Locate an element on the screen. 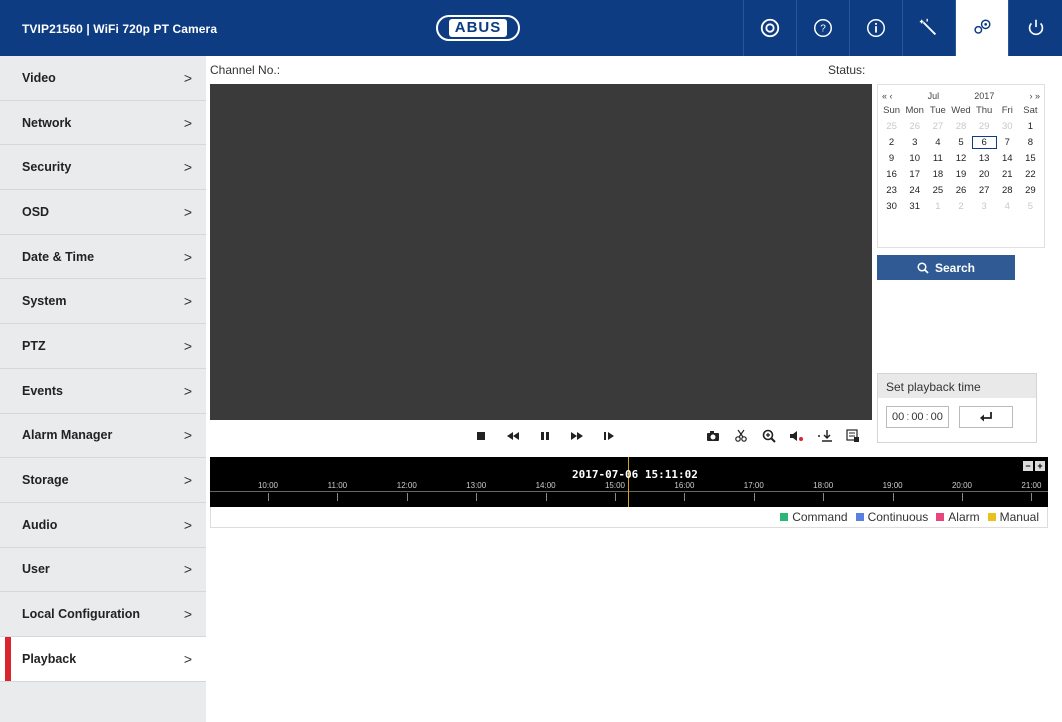 This screenshot has height=722, width=1062. calendar-day: 6 is located at coordinates (984, 142).